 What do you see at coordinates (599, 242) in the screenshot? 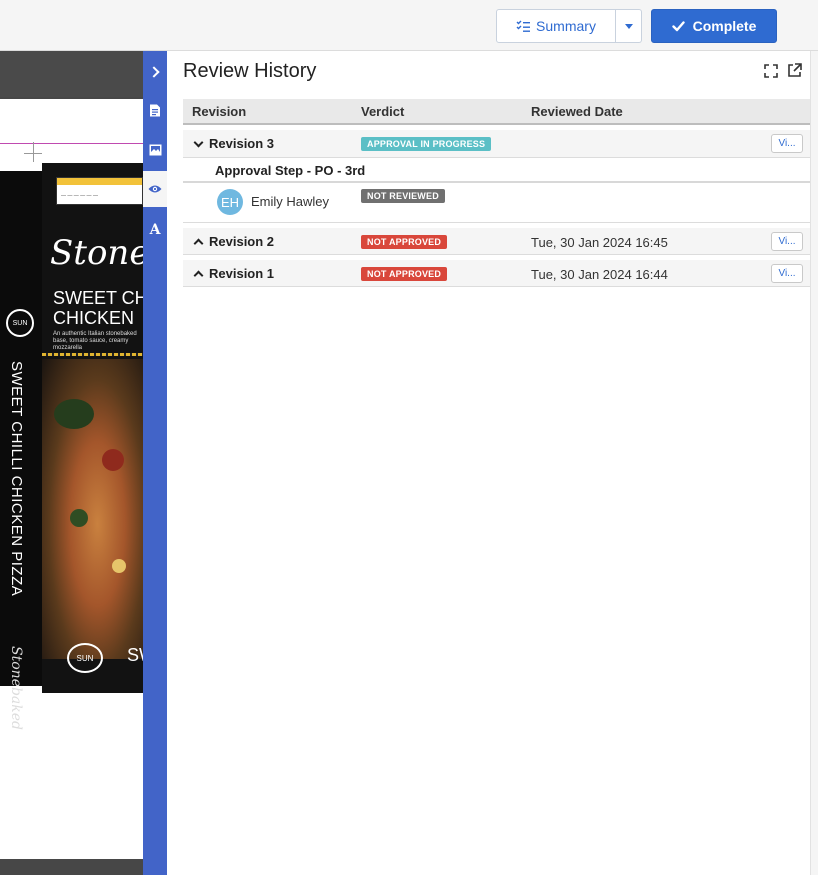
I see `reviewed-date: Tue, 30 Jan 2024 16:45` at bounding box center [599, 242].